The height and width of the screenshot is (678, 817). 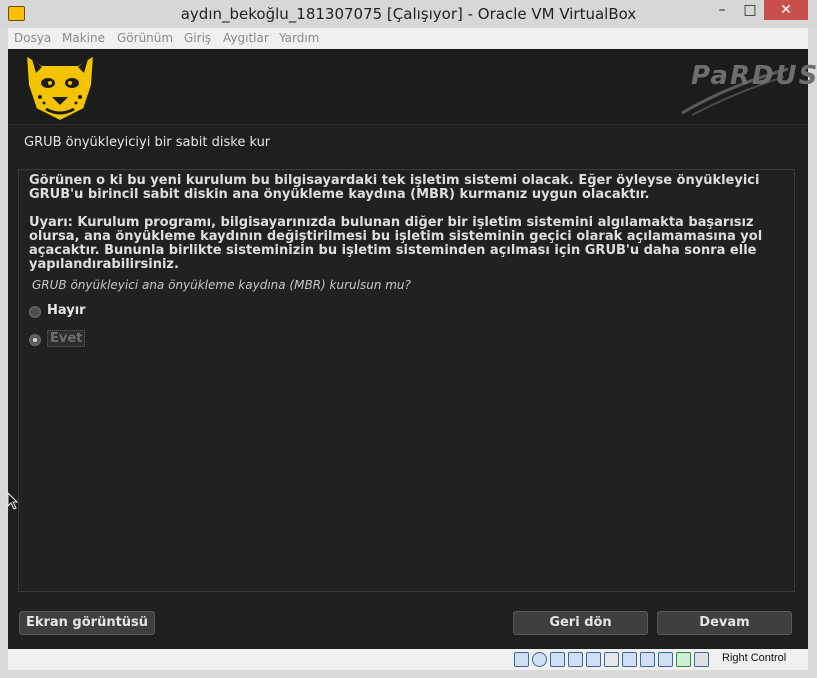 What do you see at coordinates (83, 38) in the screenshot?
I see `menu-item-makine: Makine` at bounding box center [83, 38].